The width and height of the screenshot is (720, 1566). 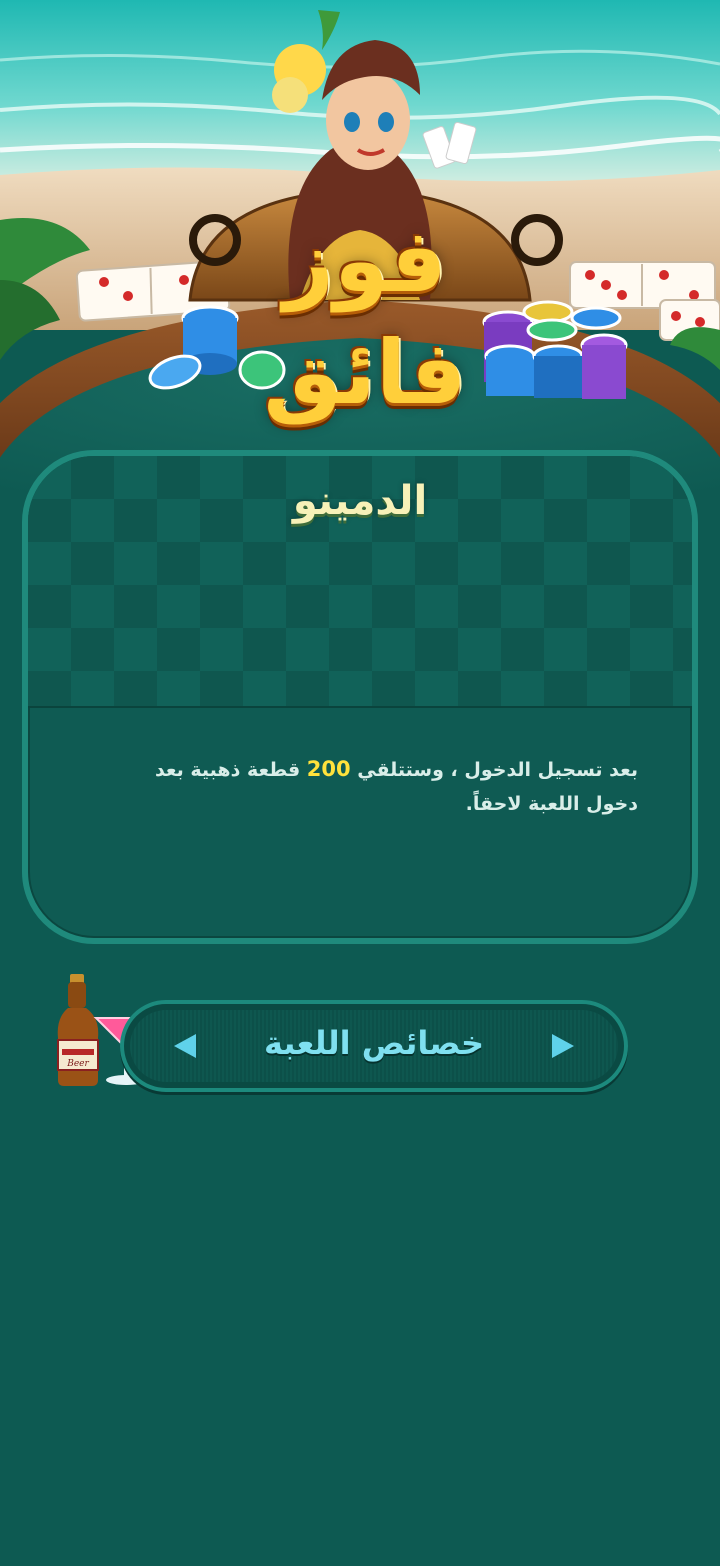 What do you see at coordinates (494, 770) in the screenshot?
I see `description-text-start: بعد تسجيل الدخول ، وستتلقي` at bounding box center [494, 770].